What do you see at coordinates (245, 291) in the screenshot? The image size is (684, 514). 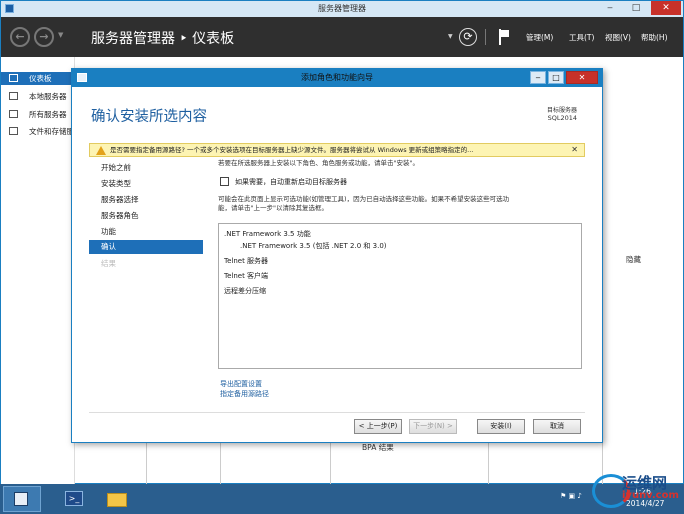 I see `feature-item: 远程差分压缩` at bounding box center [245, 291].